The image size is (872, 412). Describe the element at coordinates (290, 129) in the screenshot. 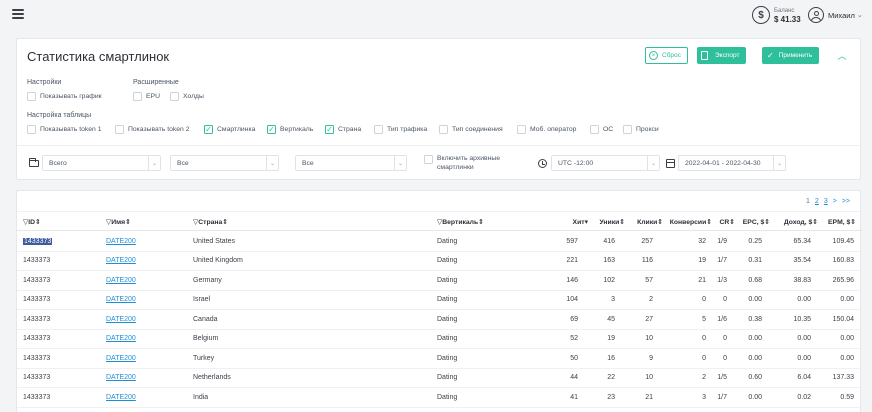

I see `checkbox-vertical: ✓ Вертикаль` at that location.